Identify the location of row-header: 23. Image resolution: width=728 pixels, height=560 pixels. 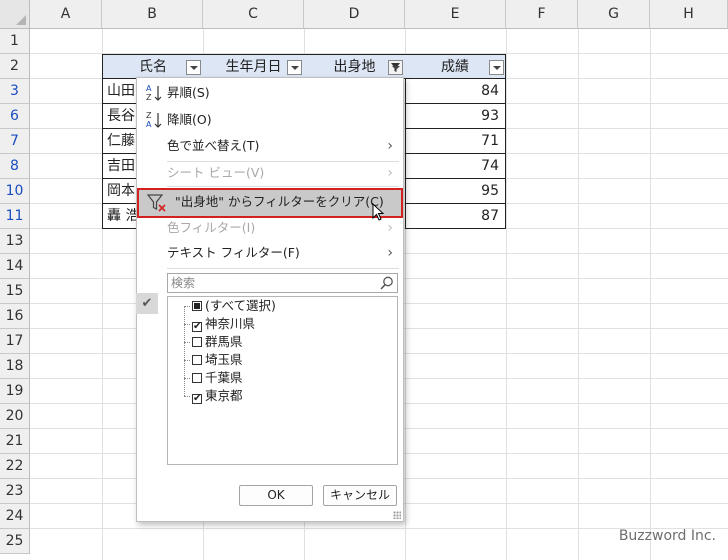
(15, 491).